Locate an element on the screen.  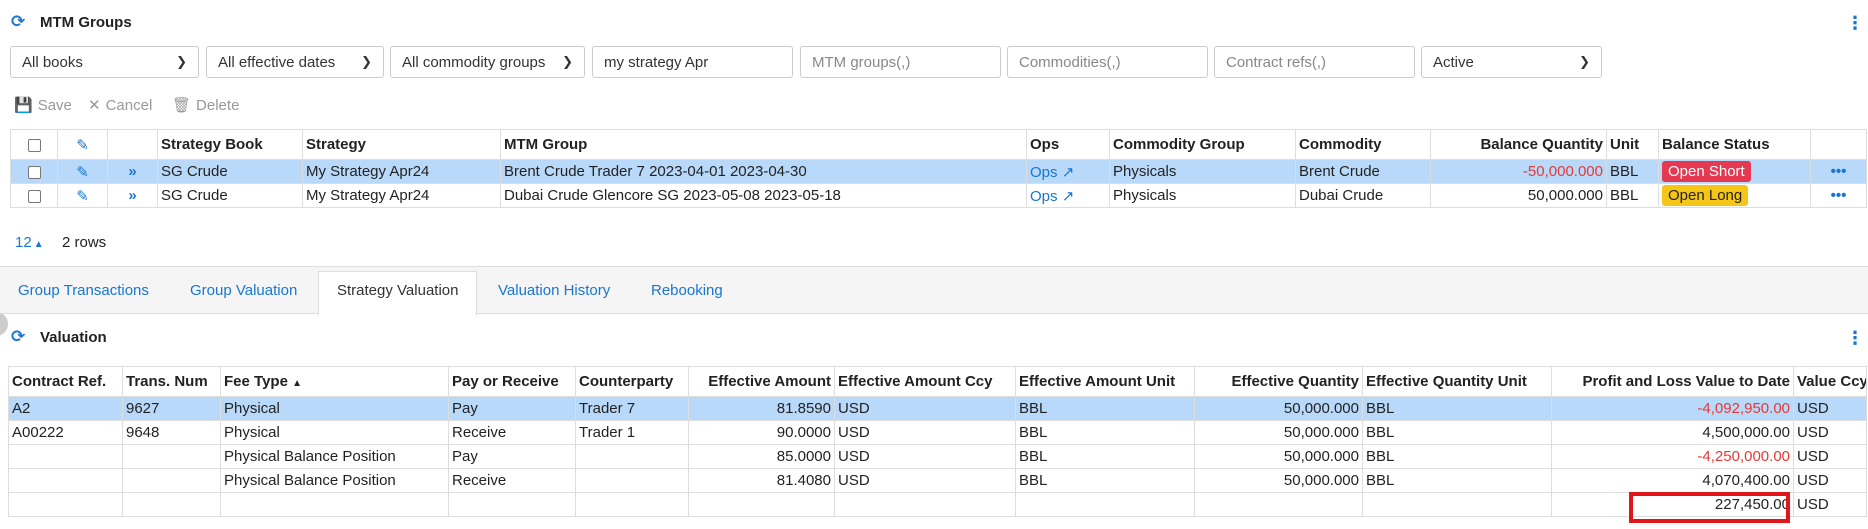
effective-dates-select: All effective dates ❯ is located at coordinates (295, 62).